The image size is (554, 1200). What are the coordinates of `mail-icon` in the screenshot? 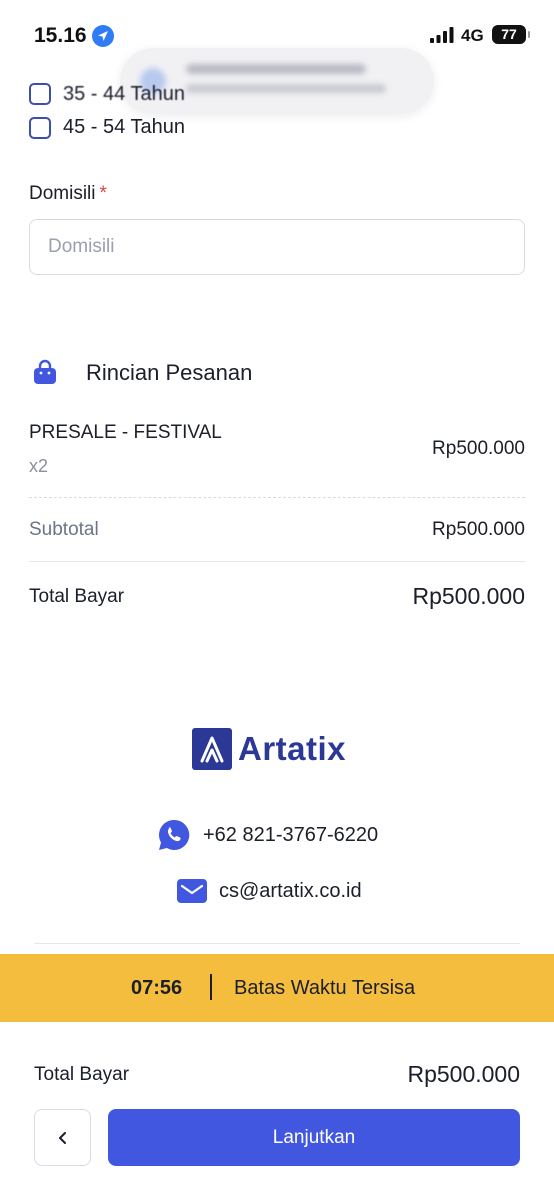 It's located at (192, 891).